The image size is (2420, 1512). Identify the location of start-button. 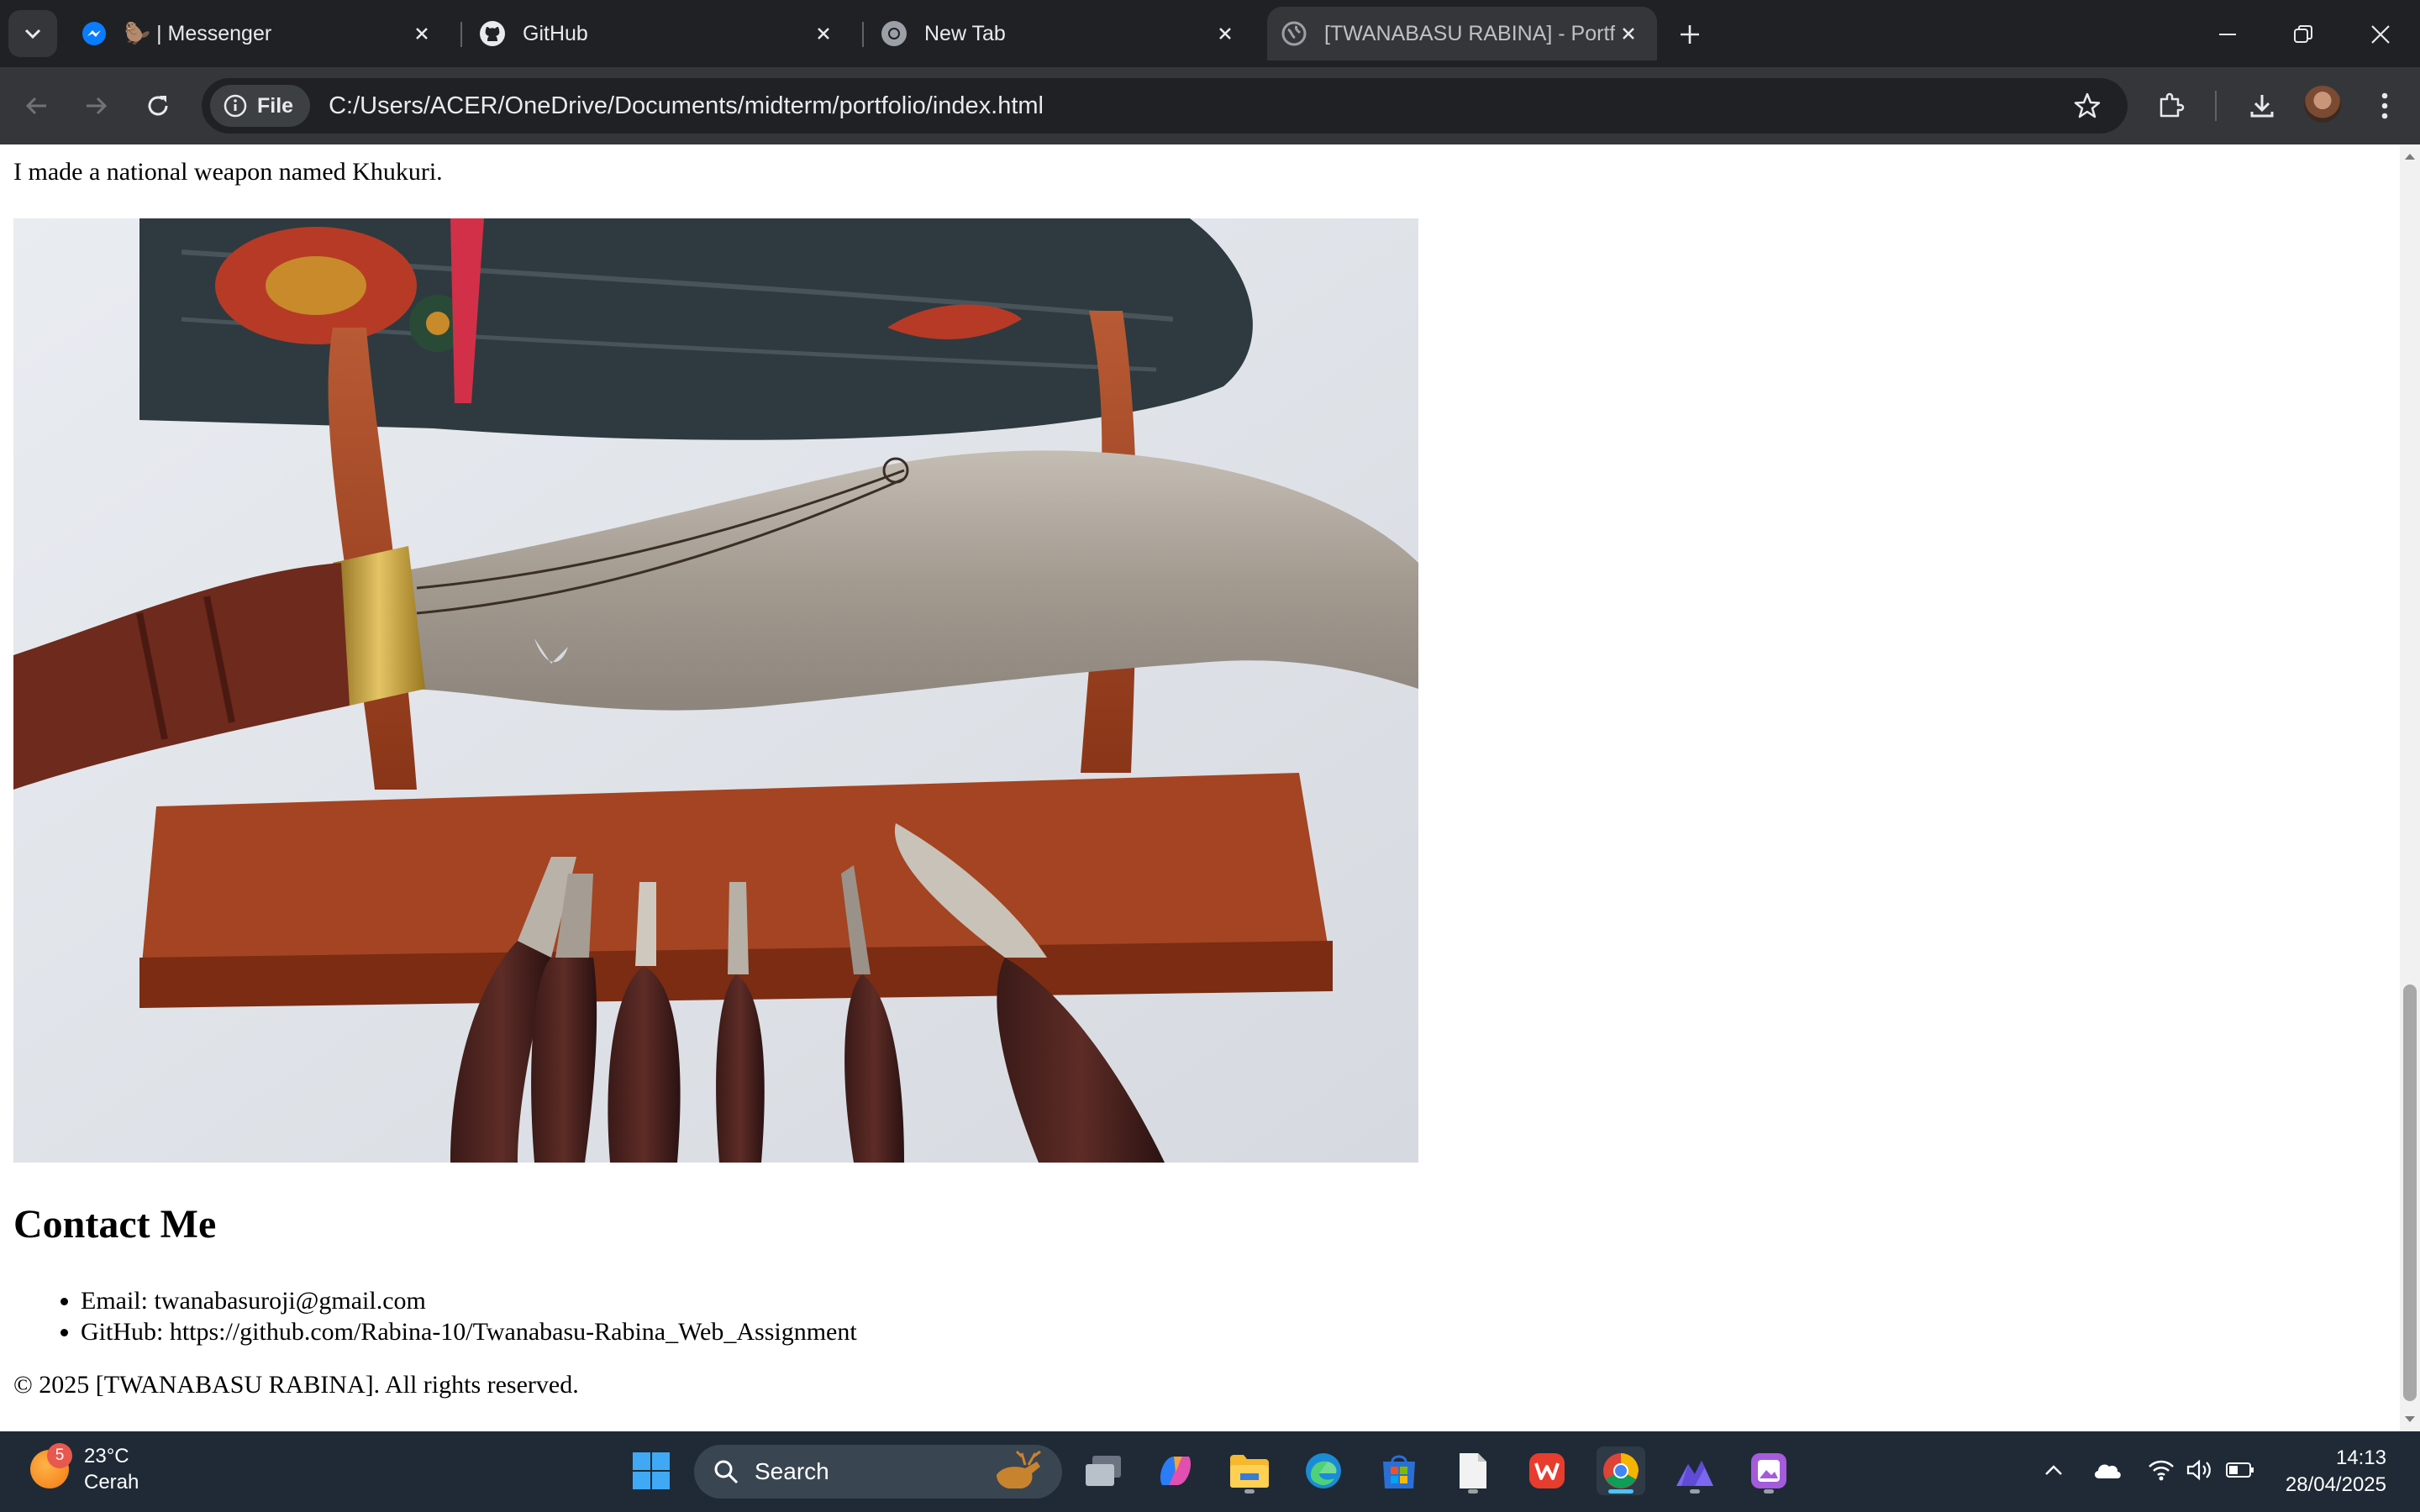
(651, 1470).